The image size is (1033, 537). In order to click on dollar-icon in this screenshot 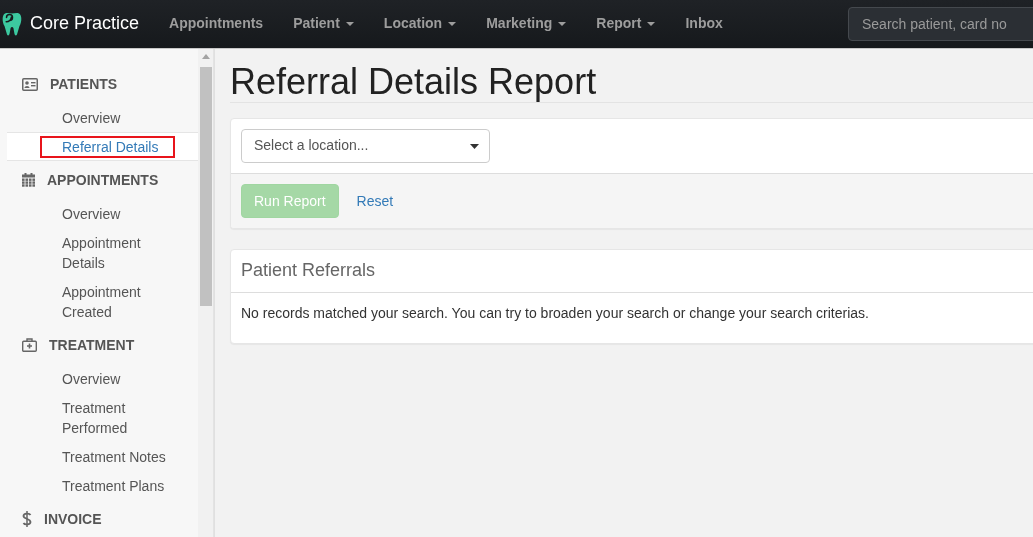, I will do `click(27, 519)`.